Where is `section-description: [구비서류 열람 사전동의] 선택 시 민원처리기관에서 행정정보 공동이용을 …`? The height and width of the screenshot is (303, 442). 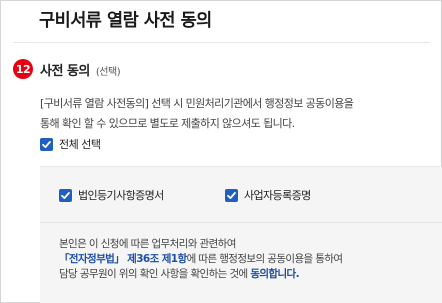 section-description: [구비서류 열람 사전동의] 선택 시 민원처리기관에서 행정정보 공동이용을 … is located at coordinates (225, 114).